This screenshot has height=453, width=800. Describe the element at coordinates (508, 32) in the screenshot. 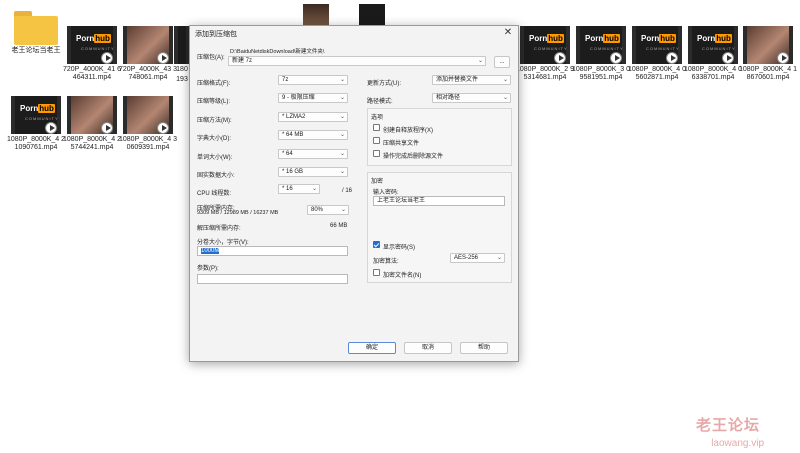

I see `close-icon: ✕` at that location.